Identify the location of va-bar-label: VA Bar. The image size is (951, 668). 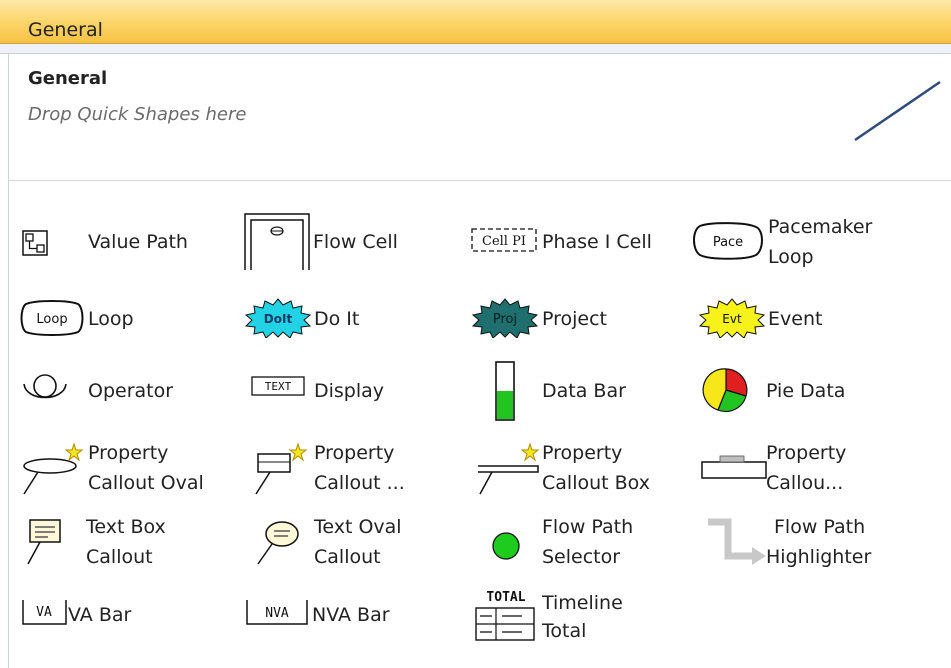
(100, 615).